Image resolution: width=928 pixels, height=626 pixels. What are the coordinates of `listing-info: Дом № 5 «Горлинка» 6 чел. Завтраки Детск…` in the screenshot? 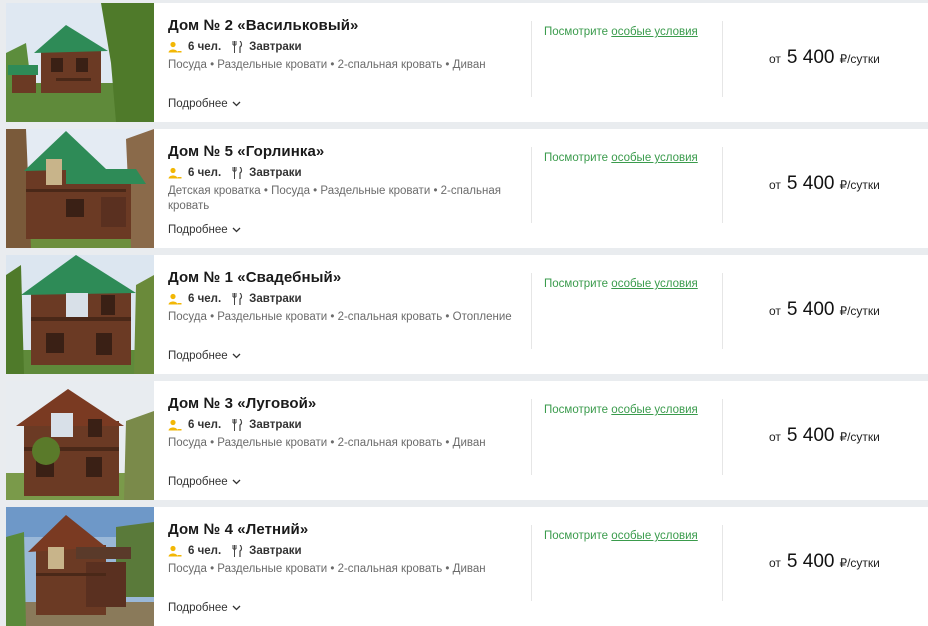 It's located at (340, 178).